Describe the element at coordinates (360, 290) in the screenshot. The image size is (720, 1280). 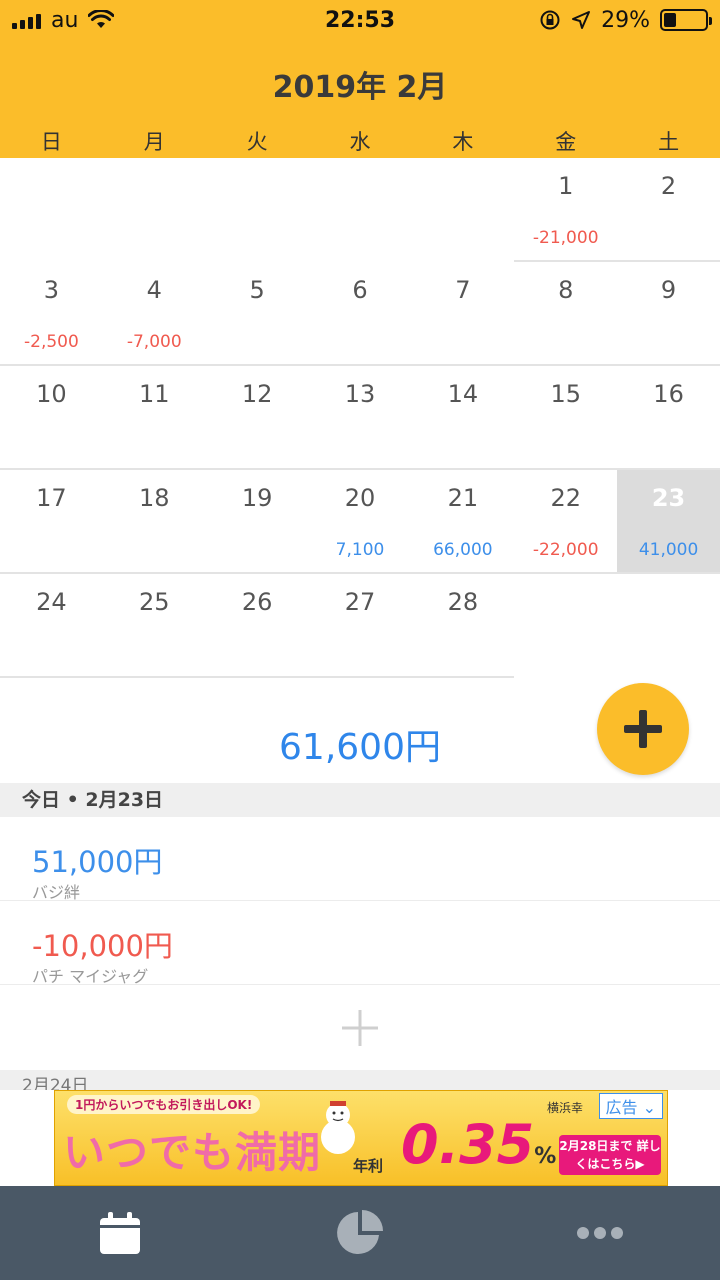
I see `day-number: 6` at that location.